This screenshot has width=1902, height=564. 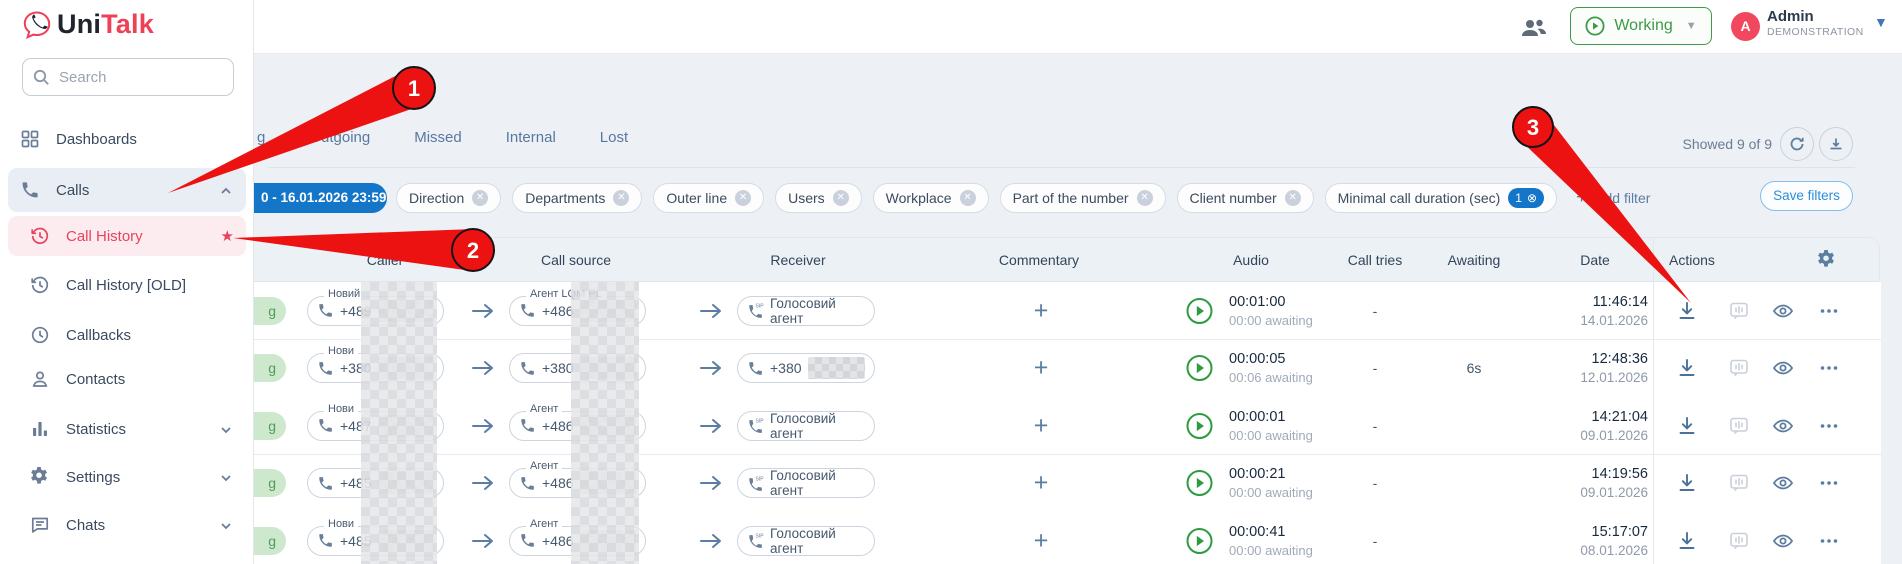 What do you see at coordinates (1595, 260) in the screenshot?
I see `column-header-date: Date` at bounding box center [1595, 260].